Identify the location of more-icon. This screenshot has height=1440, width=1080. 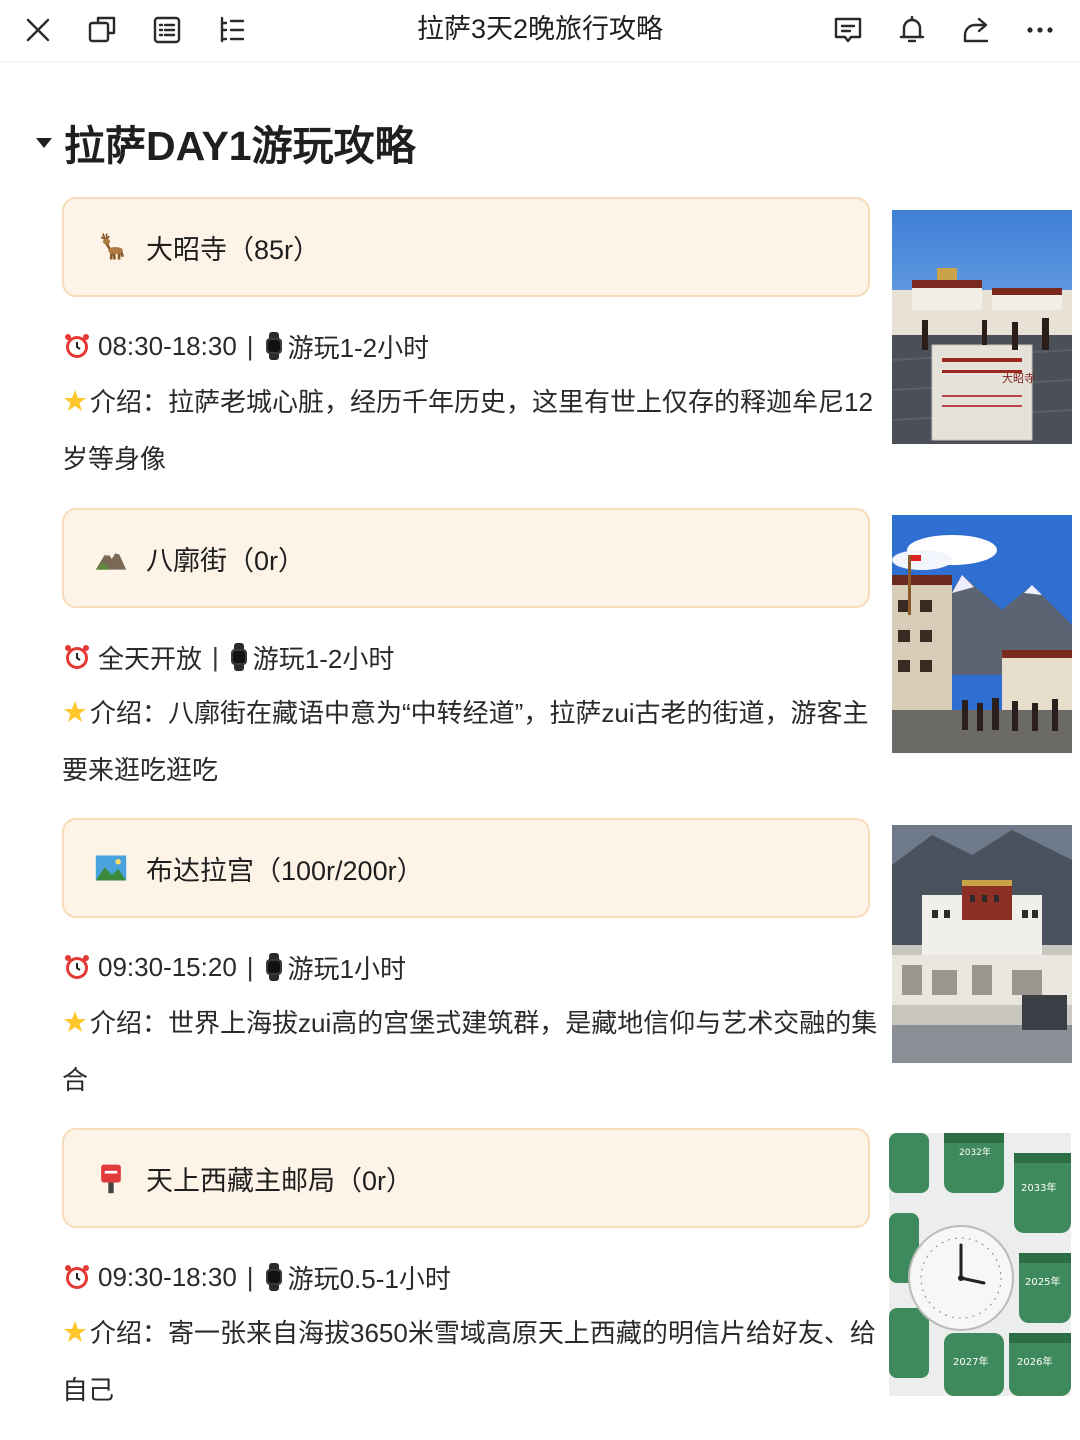
(1040, 30).